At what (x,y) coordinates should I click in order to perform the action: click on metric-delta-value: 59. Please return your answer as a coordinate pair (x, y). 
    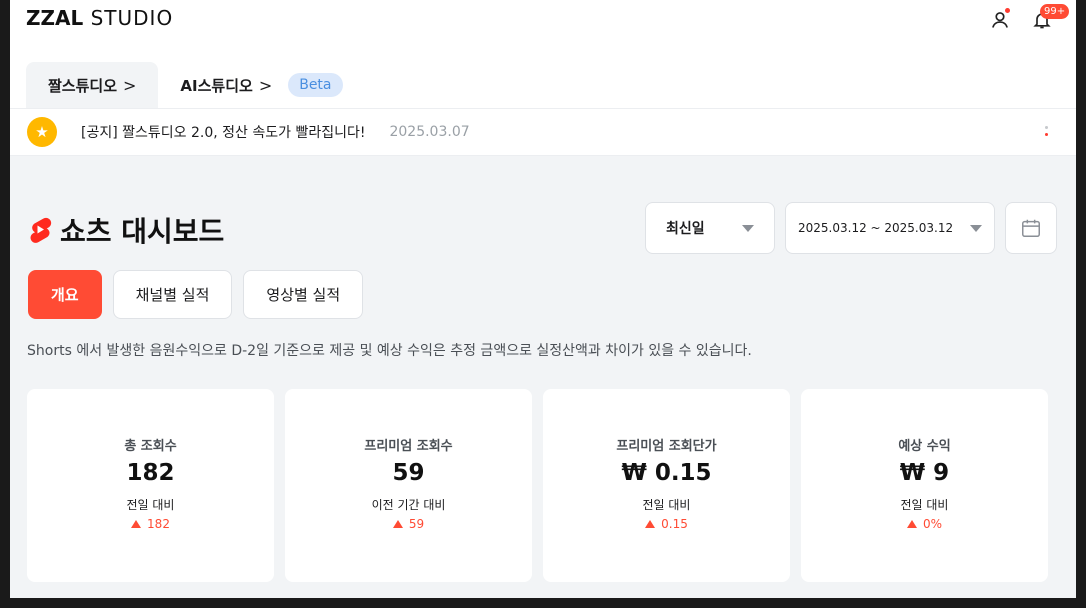
    Looking at the image, I should click on (416, 524).